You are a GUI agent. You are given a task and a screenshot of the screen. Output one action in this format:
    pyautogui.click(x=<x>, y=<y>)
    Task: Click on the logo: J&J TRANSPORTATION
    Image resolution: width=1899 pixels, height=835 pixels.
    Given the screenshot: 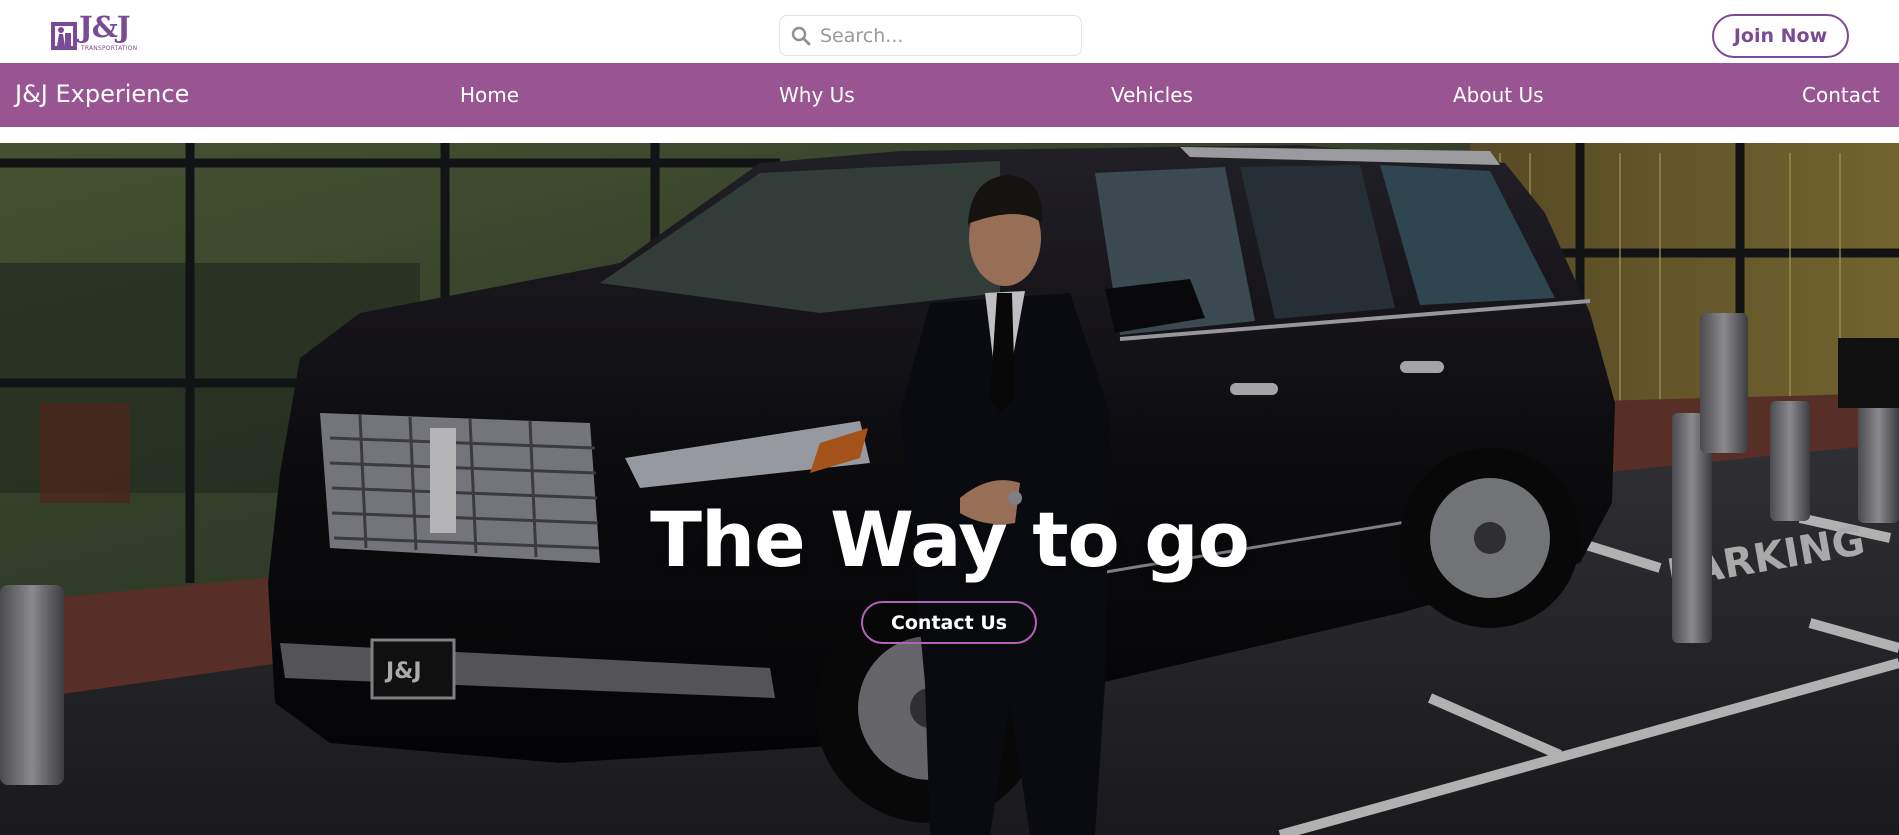 What is the action you would take?
    pyautogui.click(x=101, y=34)
    